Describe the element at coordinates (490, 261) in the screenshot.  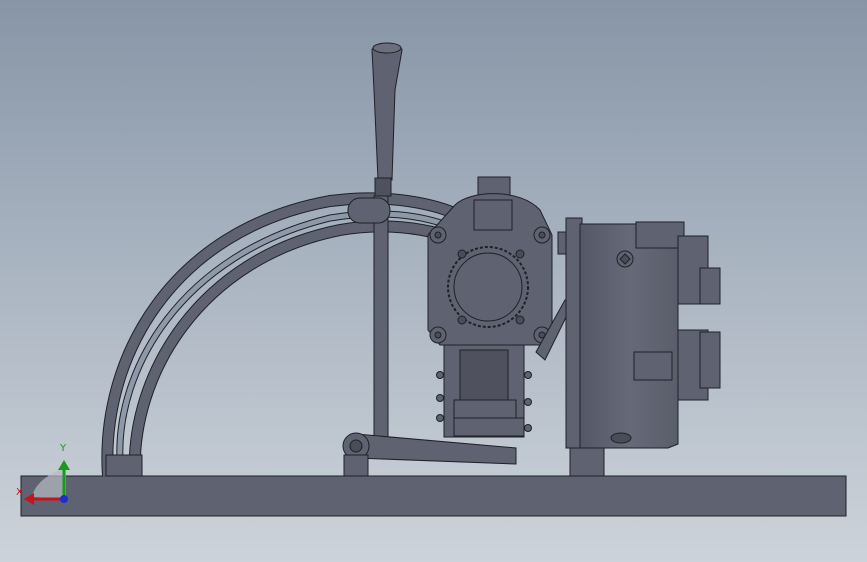
I see `gearbox-housing` at that location.